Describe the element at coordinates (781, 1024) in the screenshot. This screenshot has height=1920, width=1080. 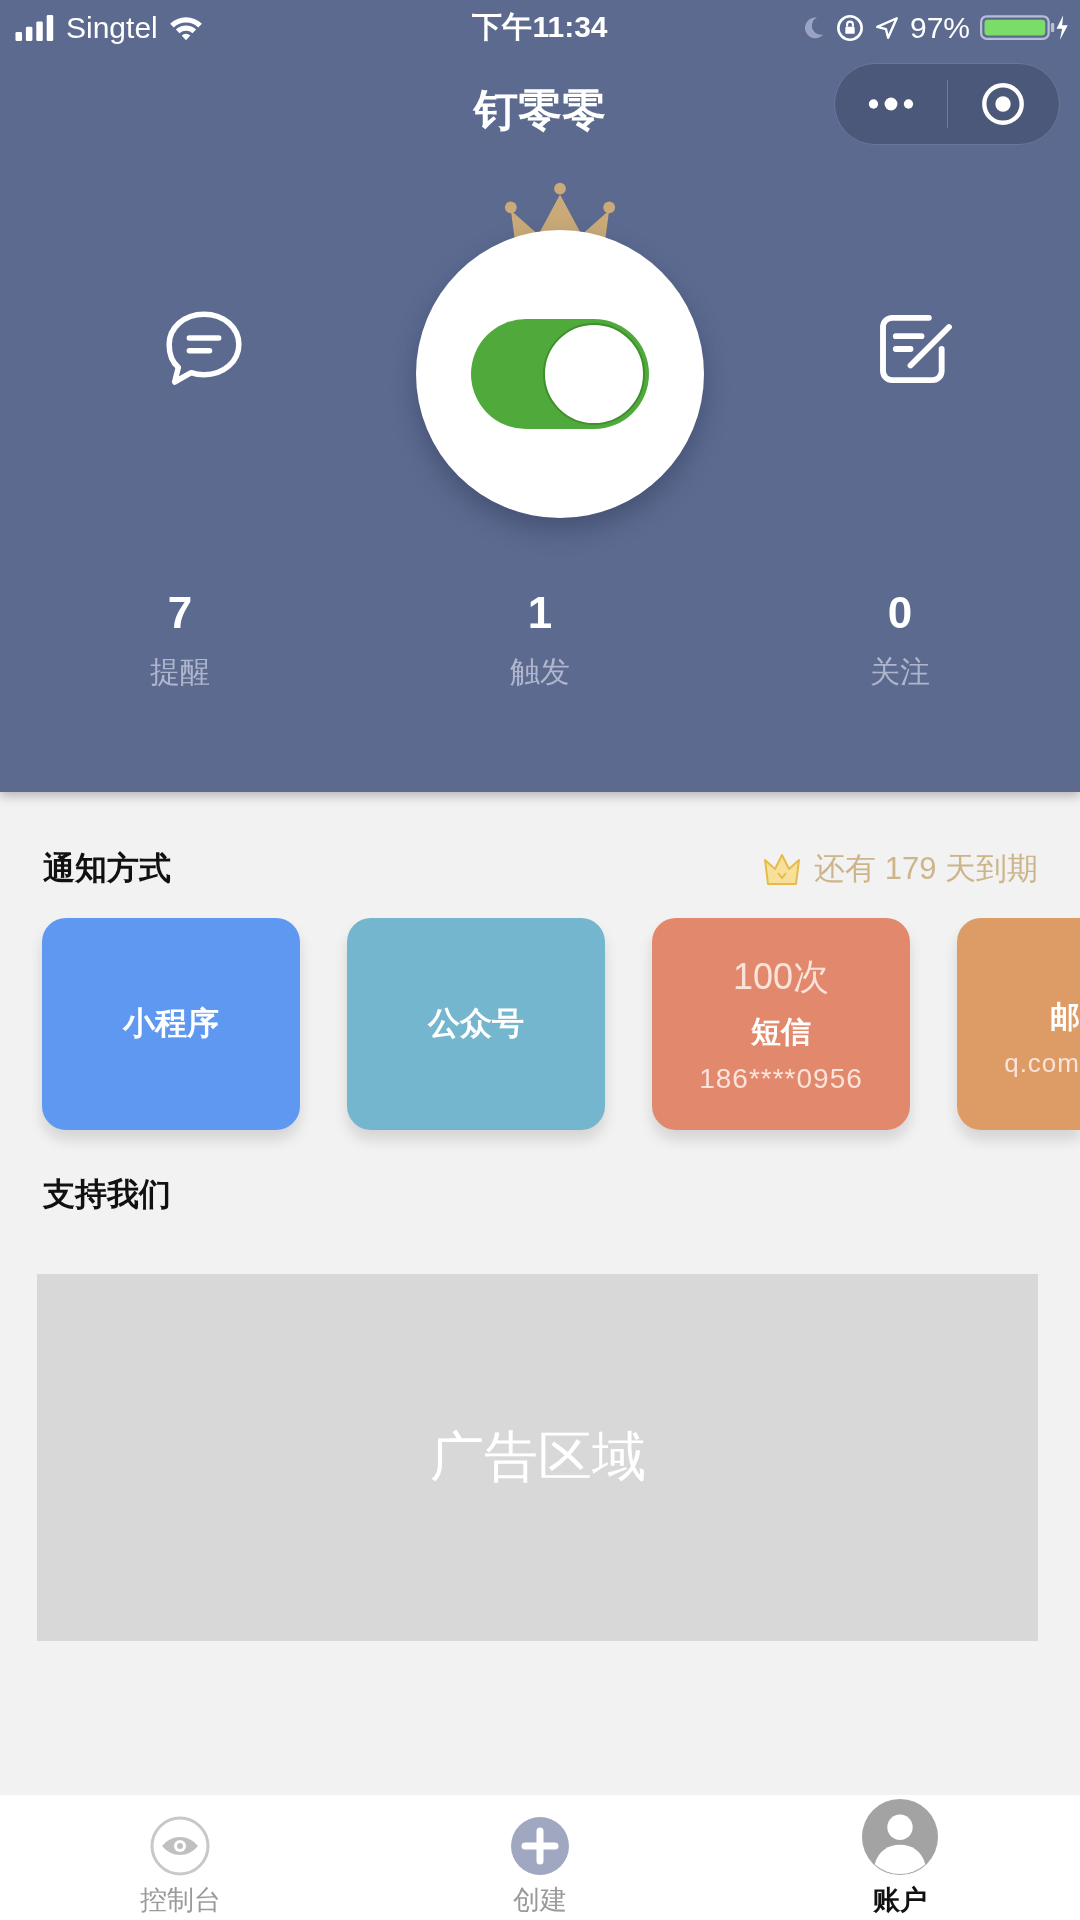
I see `notify-card: 100次 短信 186****0956` at that location.